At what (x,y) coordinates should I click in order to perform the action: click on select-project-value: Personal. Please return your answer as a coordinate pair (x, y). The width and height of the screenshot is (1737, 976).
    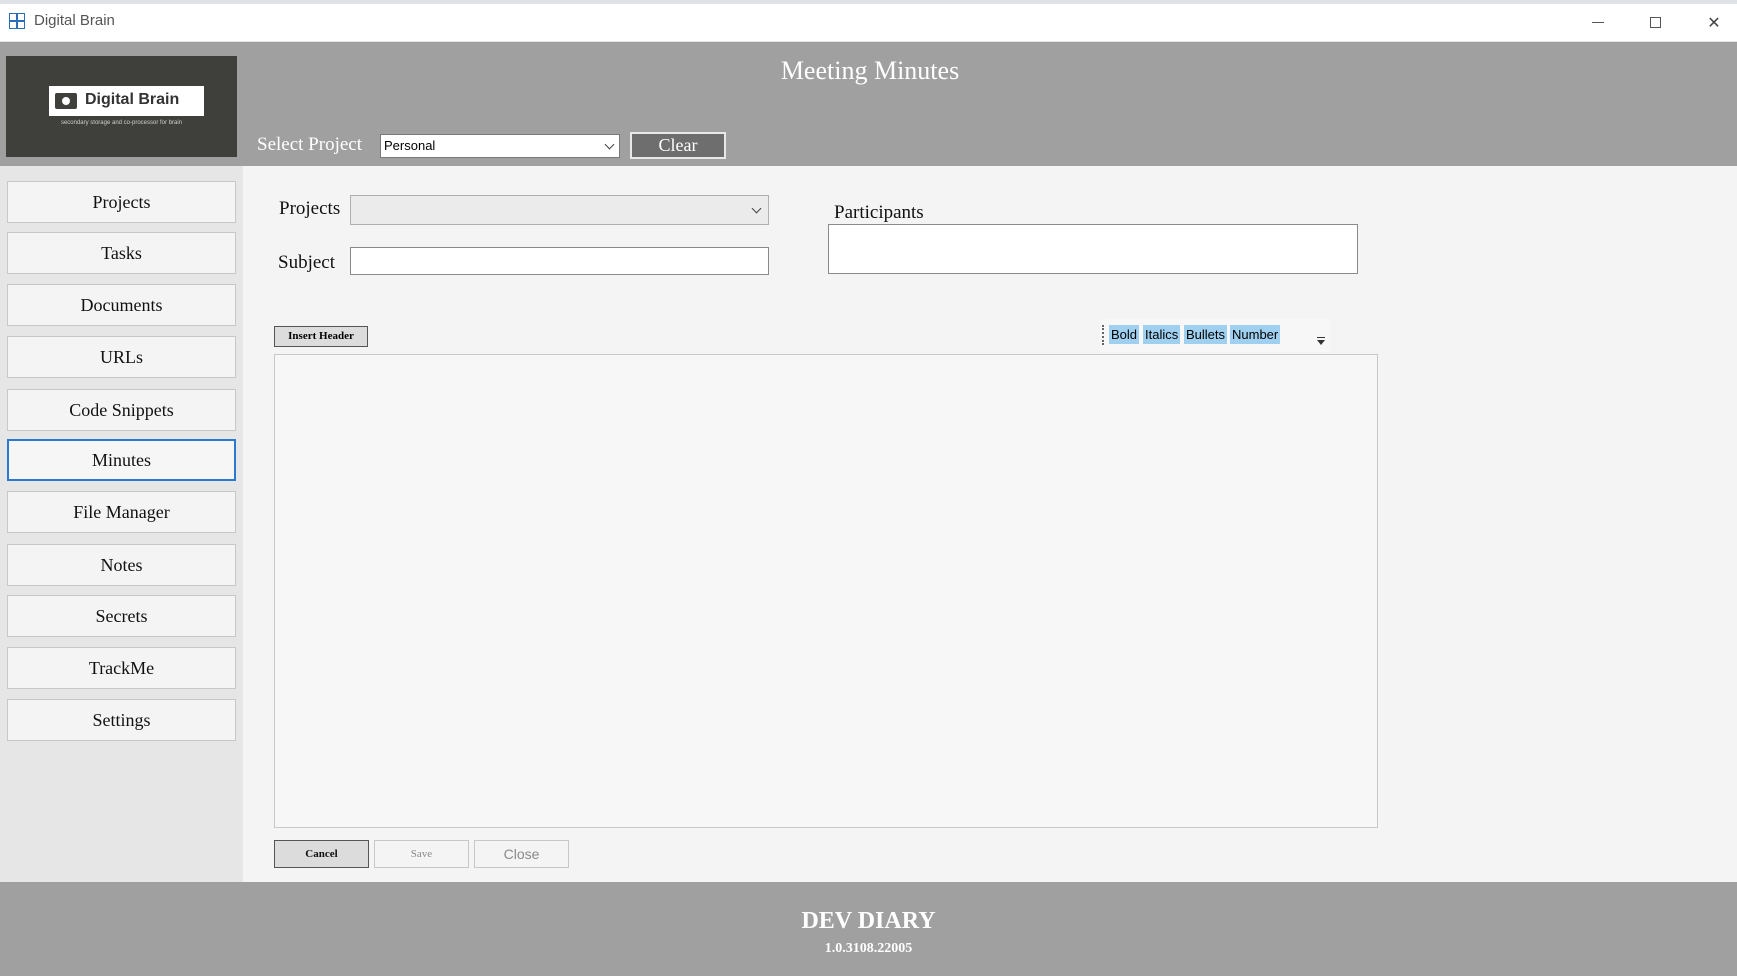
    Looking at the image, I should click on (410, 145).